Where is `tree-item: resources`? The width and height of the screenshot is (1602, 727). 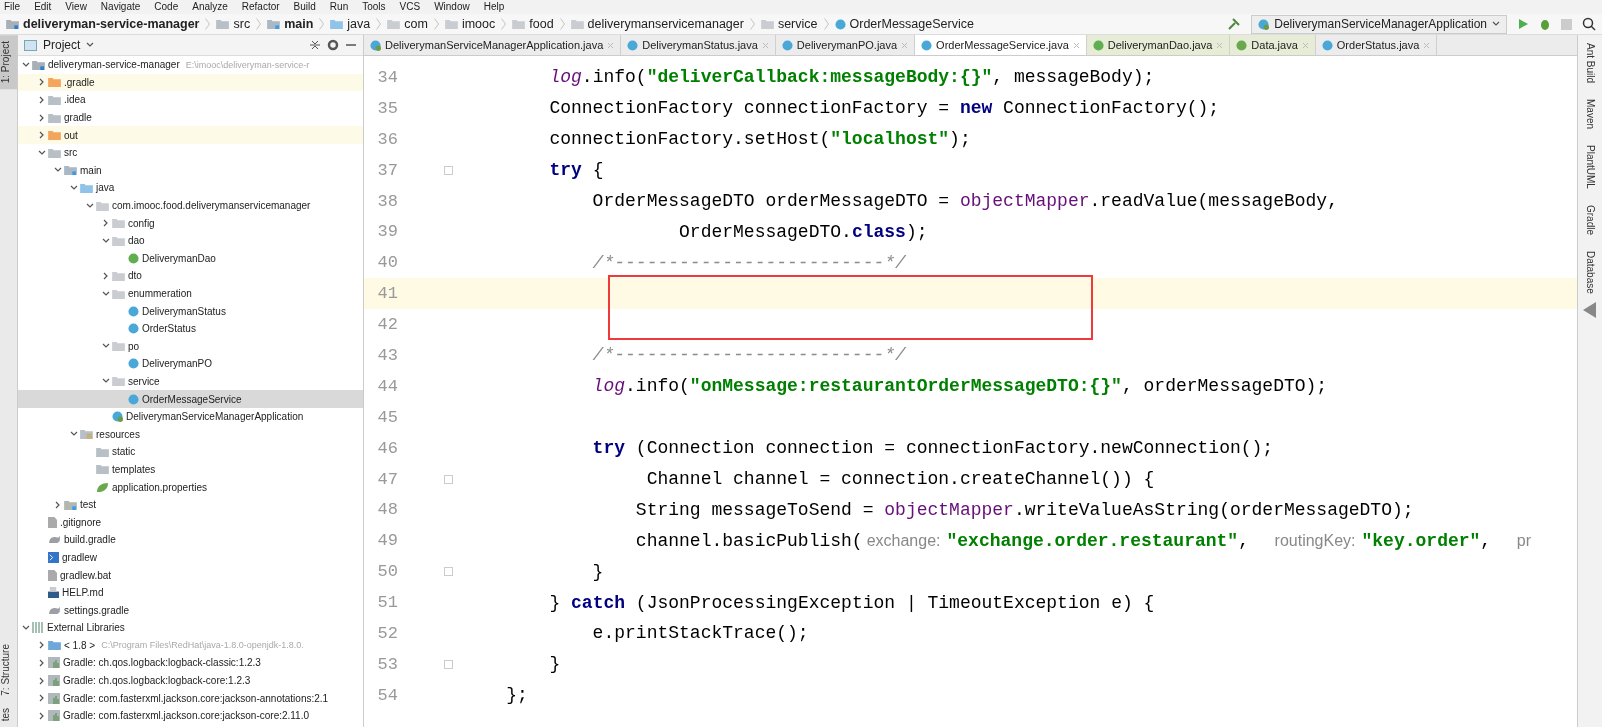 tree-item: resources is located at coordinates (190, 434).